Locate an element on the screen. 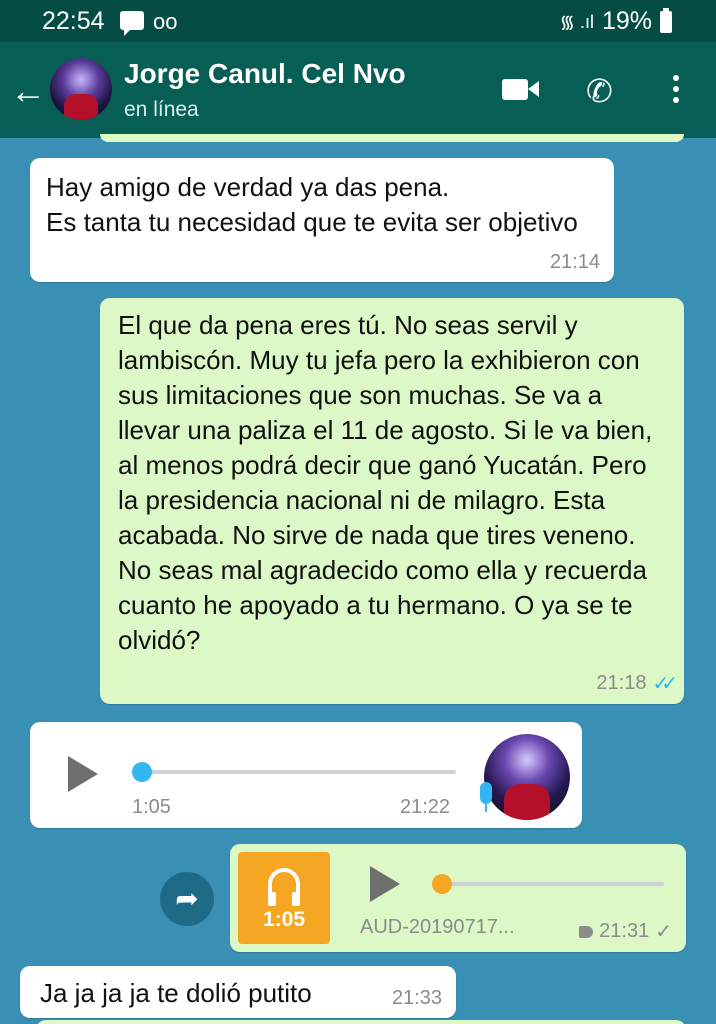 This screenshot has width=716, height=1024. back-arrow-icon: ← is located at coordinates (28, 91).